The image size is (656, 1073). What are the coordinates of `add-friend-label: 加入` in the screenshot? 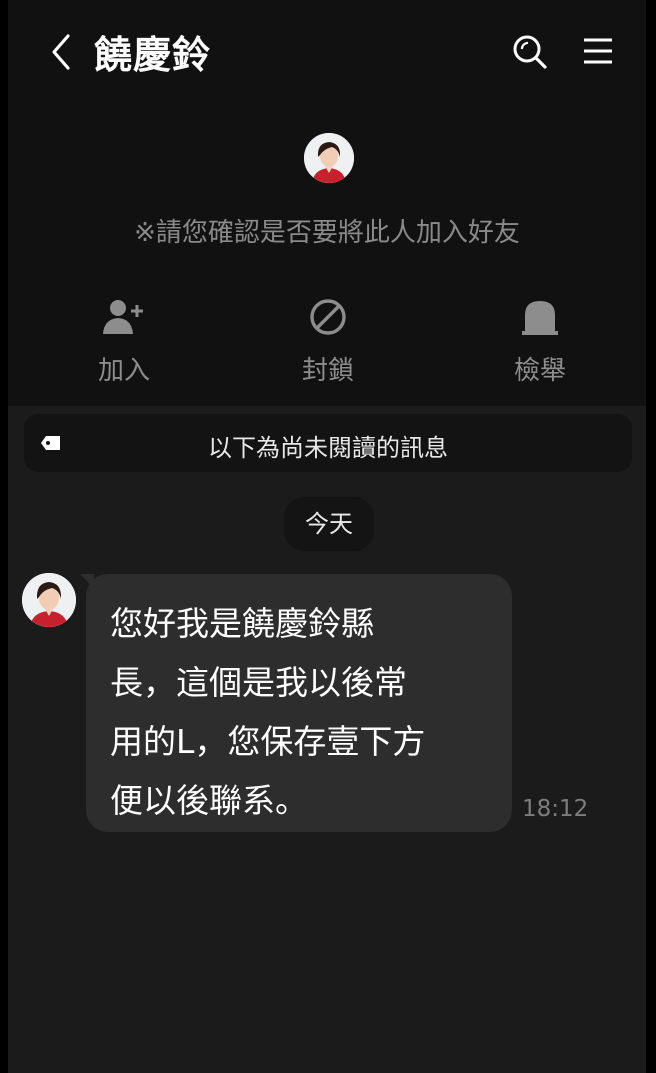 It's located at (123, 371).